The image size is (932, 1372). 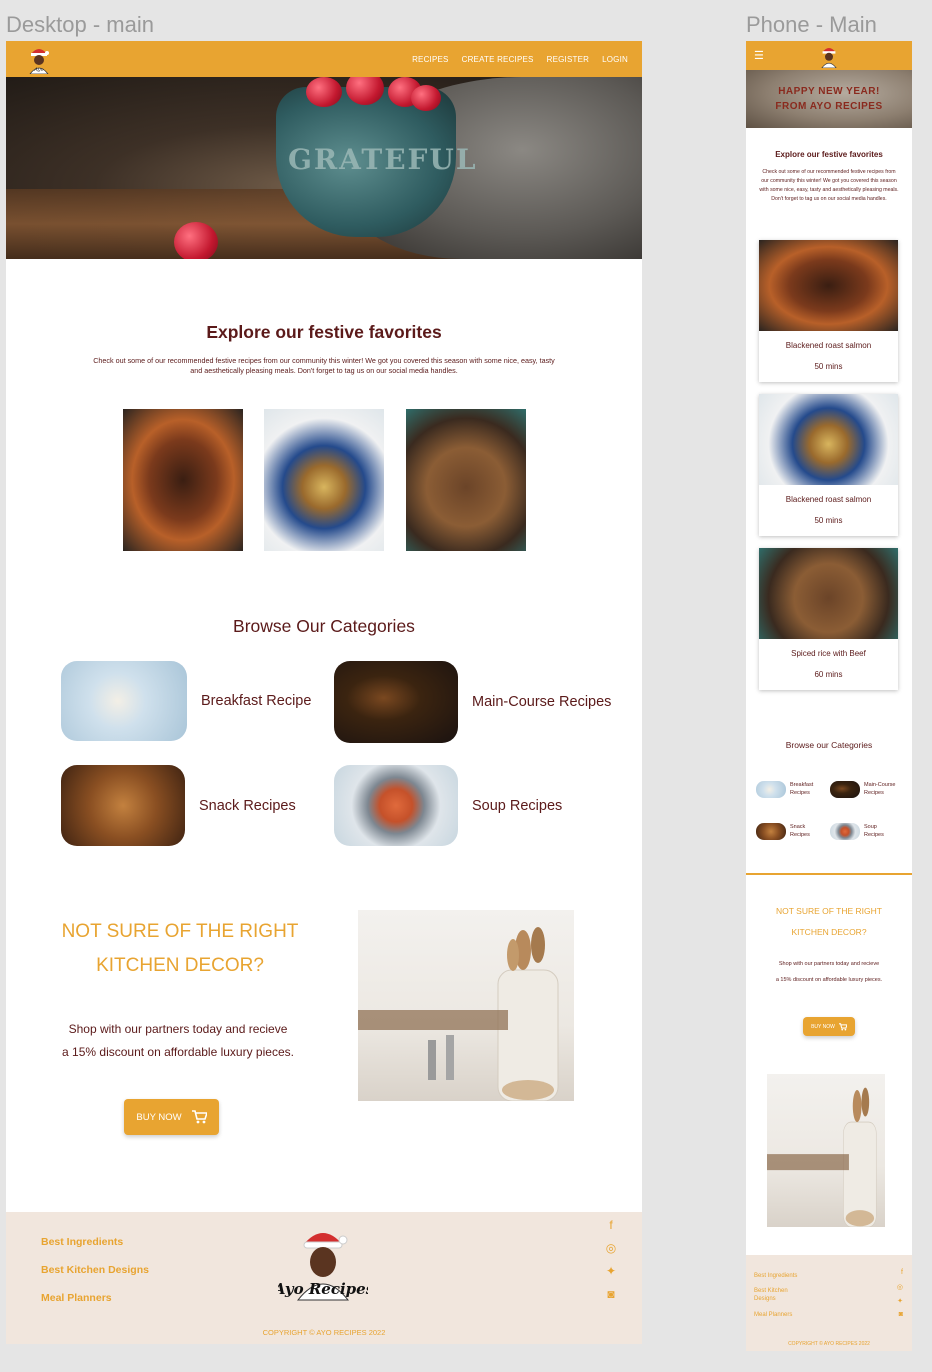 What do you see at coordinates (542, 702) in the screenshot?
I see `category-main-course-label: Main-Course Recipes` at bounding box center [542, 702].